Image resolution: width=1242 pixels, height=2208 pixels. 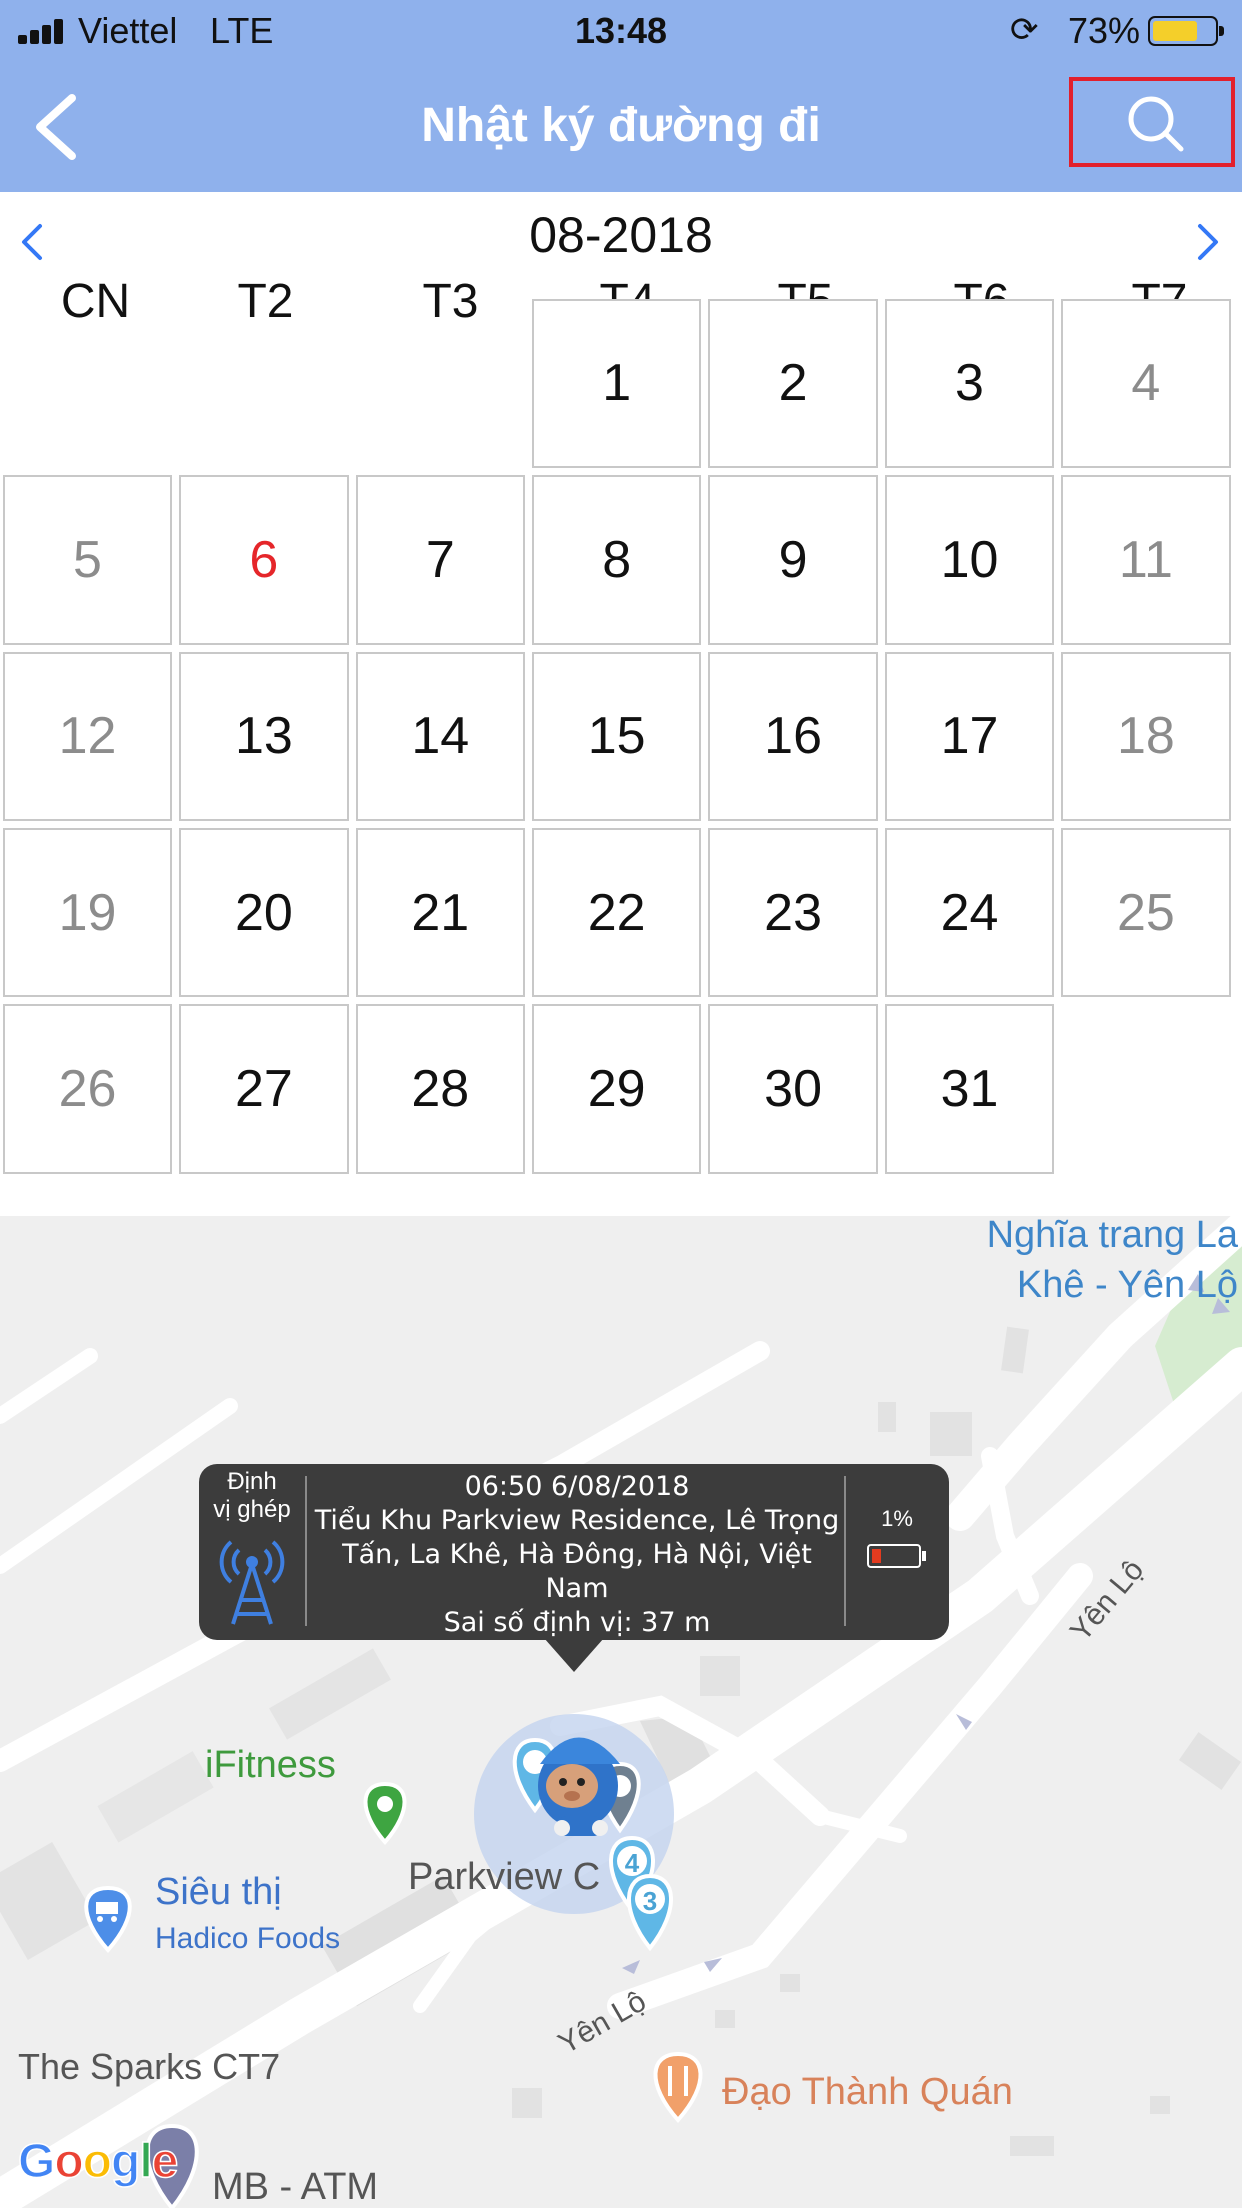 What do you see at coordinates (87, 1089) in the screenshot?
I see `calendar-day-26: 26` at bounding box center [87, 1089].